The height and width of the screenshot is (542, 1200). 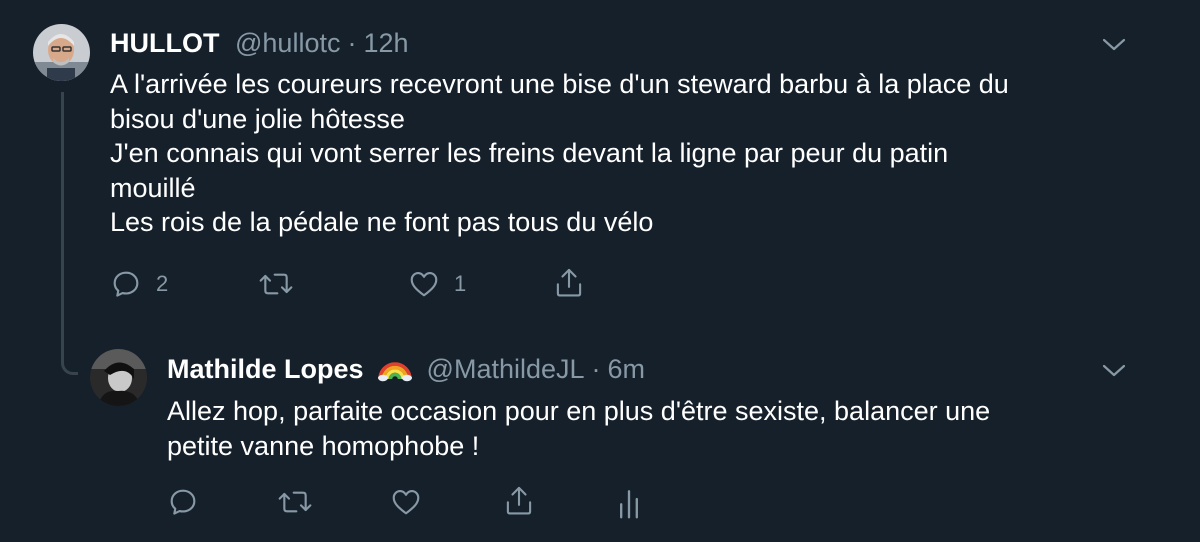 I want to click on reply-count: 2, so click(x=162, y=283).